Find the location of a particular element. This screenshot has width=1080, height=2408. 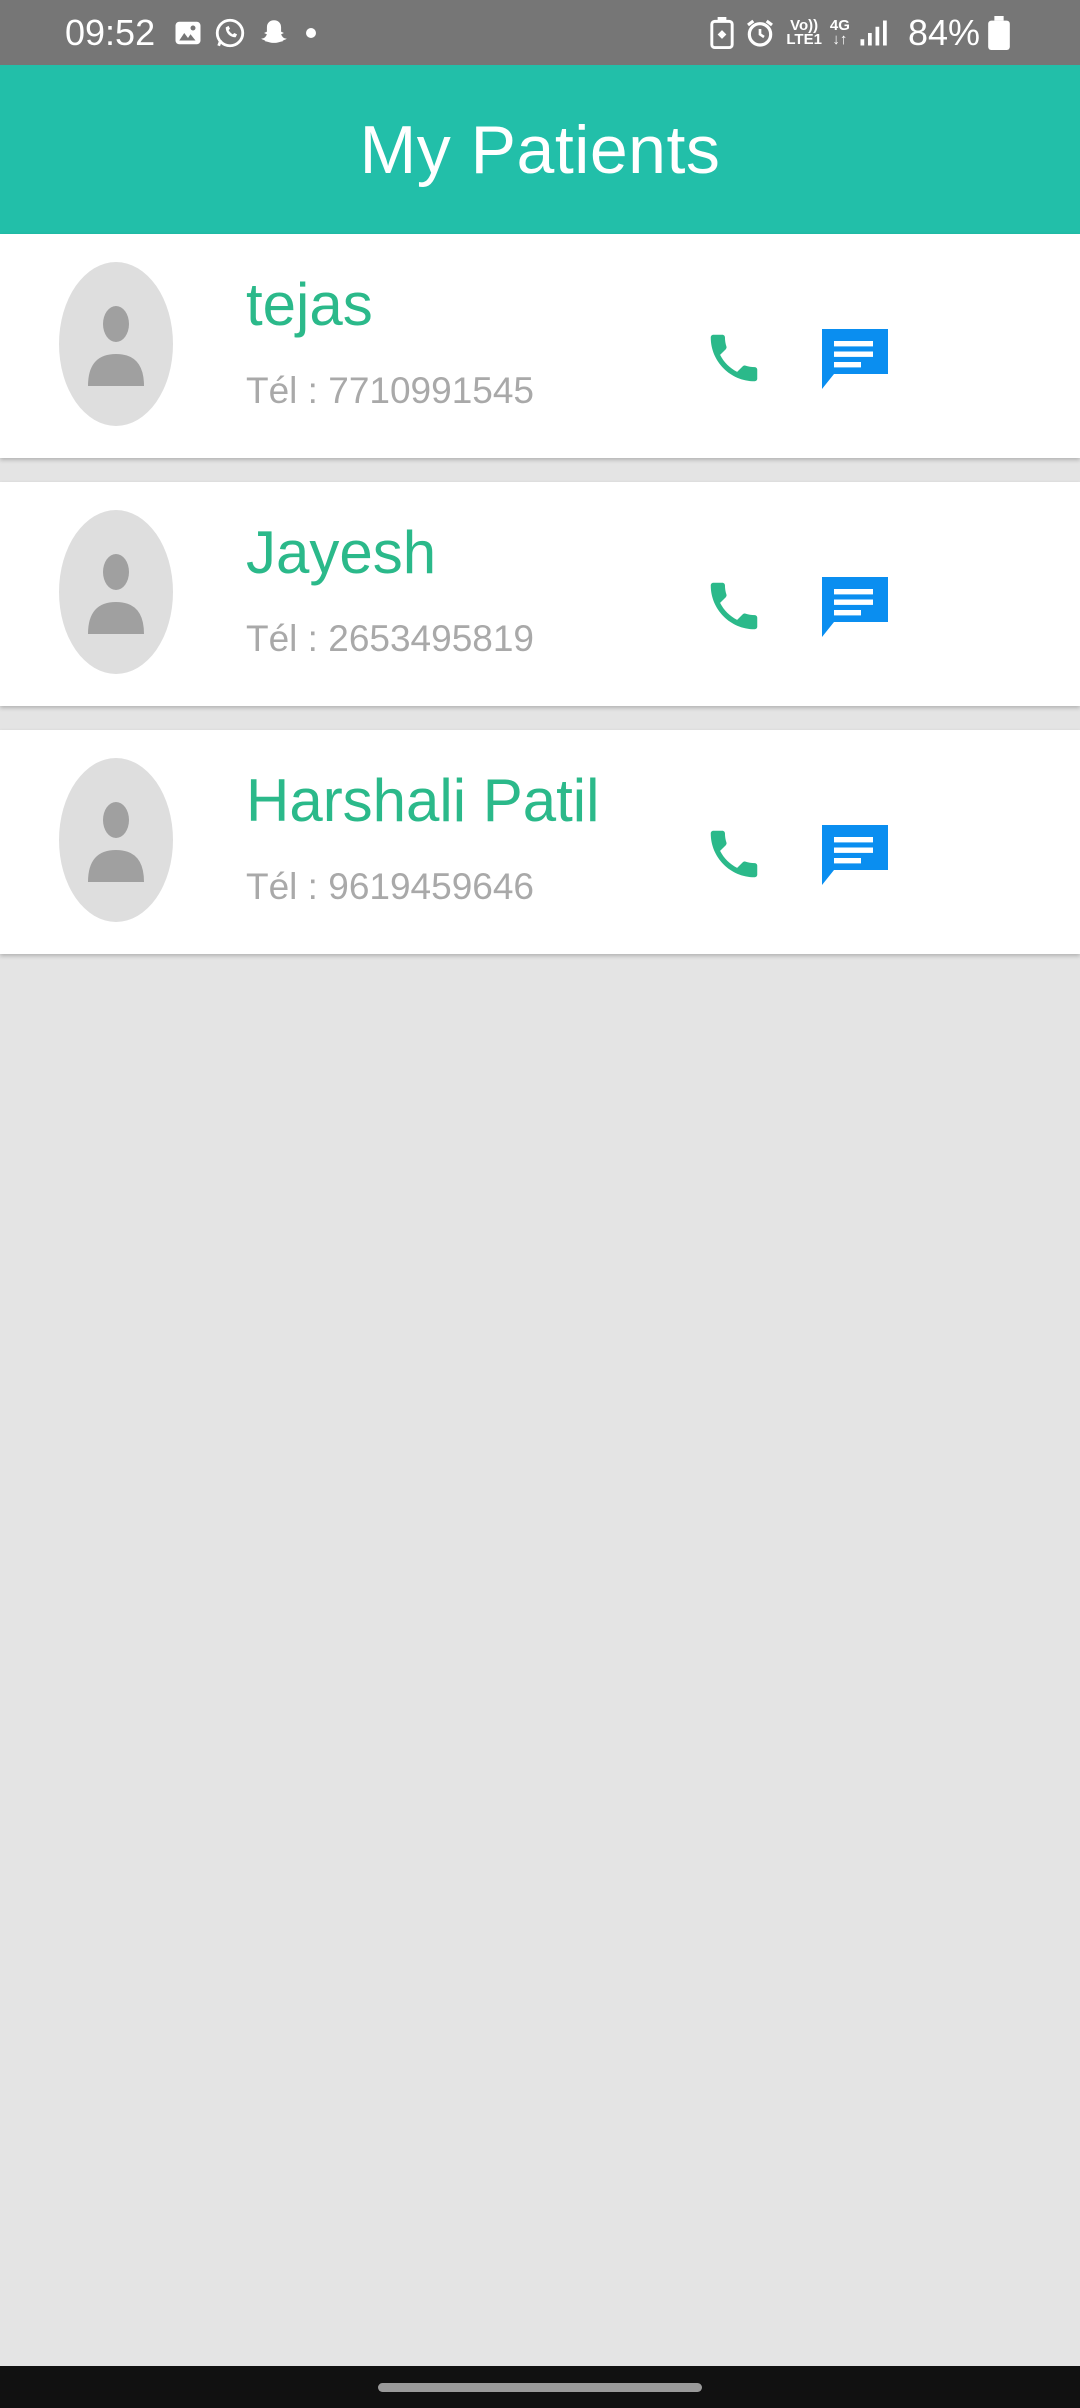

status-bar: 09:52 Vo)) LTE1 4G ↓↑ 84% is located at coordinates (540, 32).